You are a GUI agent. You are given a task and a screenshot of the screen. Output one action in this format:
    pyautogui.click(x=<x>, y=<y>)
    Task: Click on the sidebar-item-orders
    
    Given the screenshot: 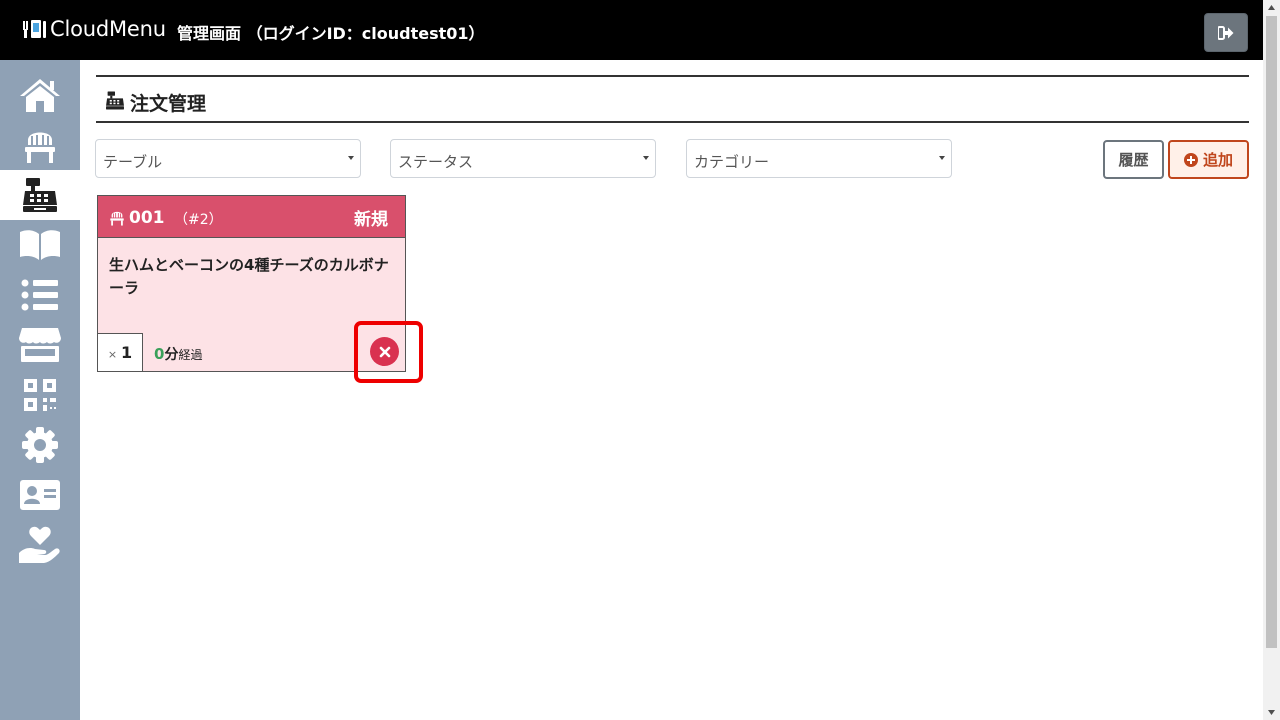 What is the action you would take?
    pyautogui.click(x=40, y=195)
    